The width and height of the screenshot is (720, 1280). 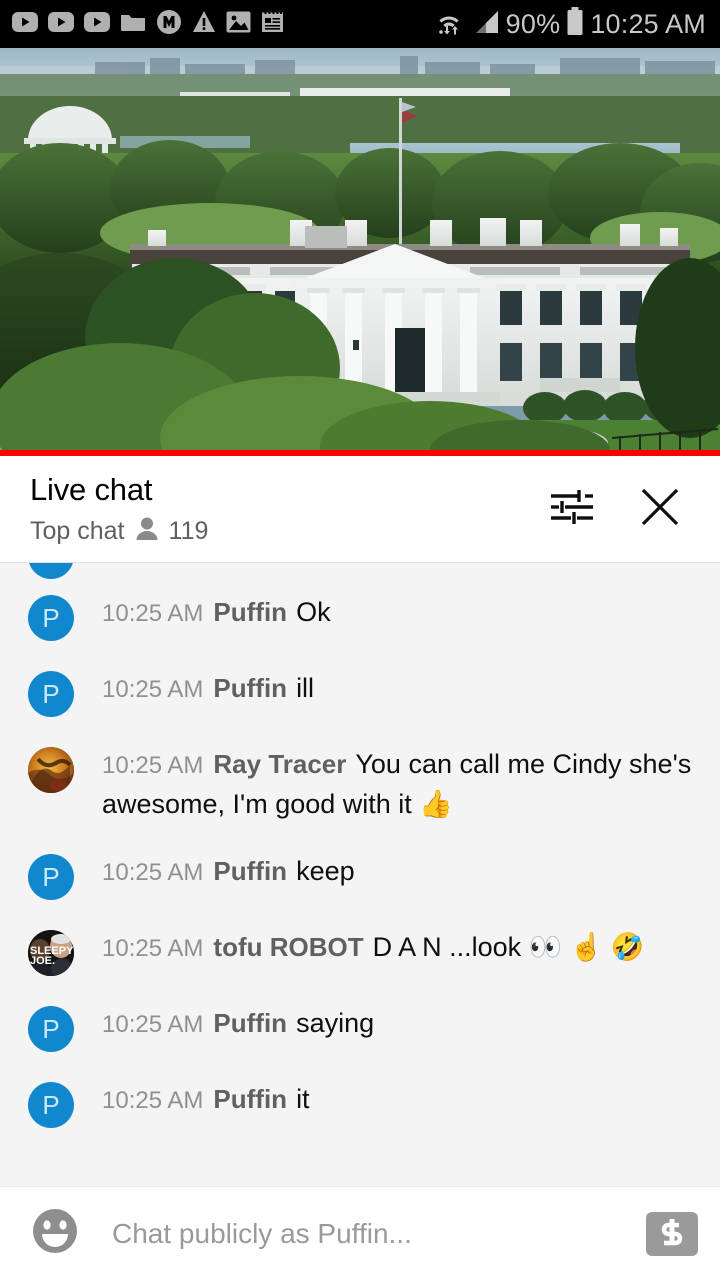 I want to click on close-x-icon, so click(x=660, y=509).